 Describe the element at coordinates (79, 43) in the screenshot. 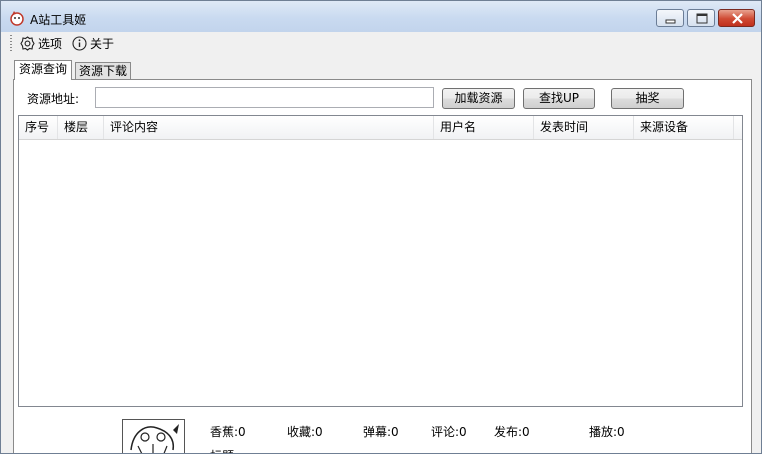

I see `info-icon` at that location.